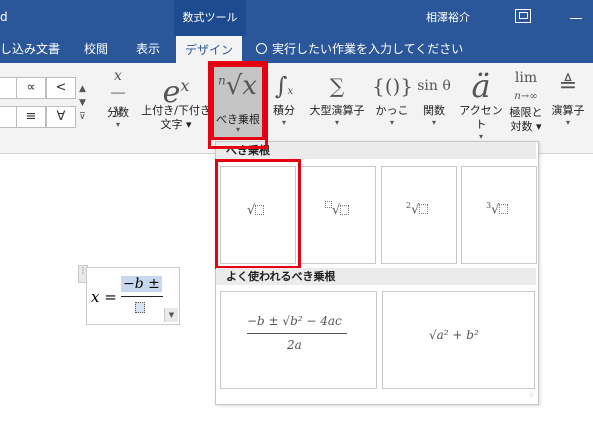 Image resolution: width=593 pixels, height=429 pixels. I want to click on equation-lhs: x =, so click(104, 297).